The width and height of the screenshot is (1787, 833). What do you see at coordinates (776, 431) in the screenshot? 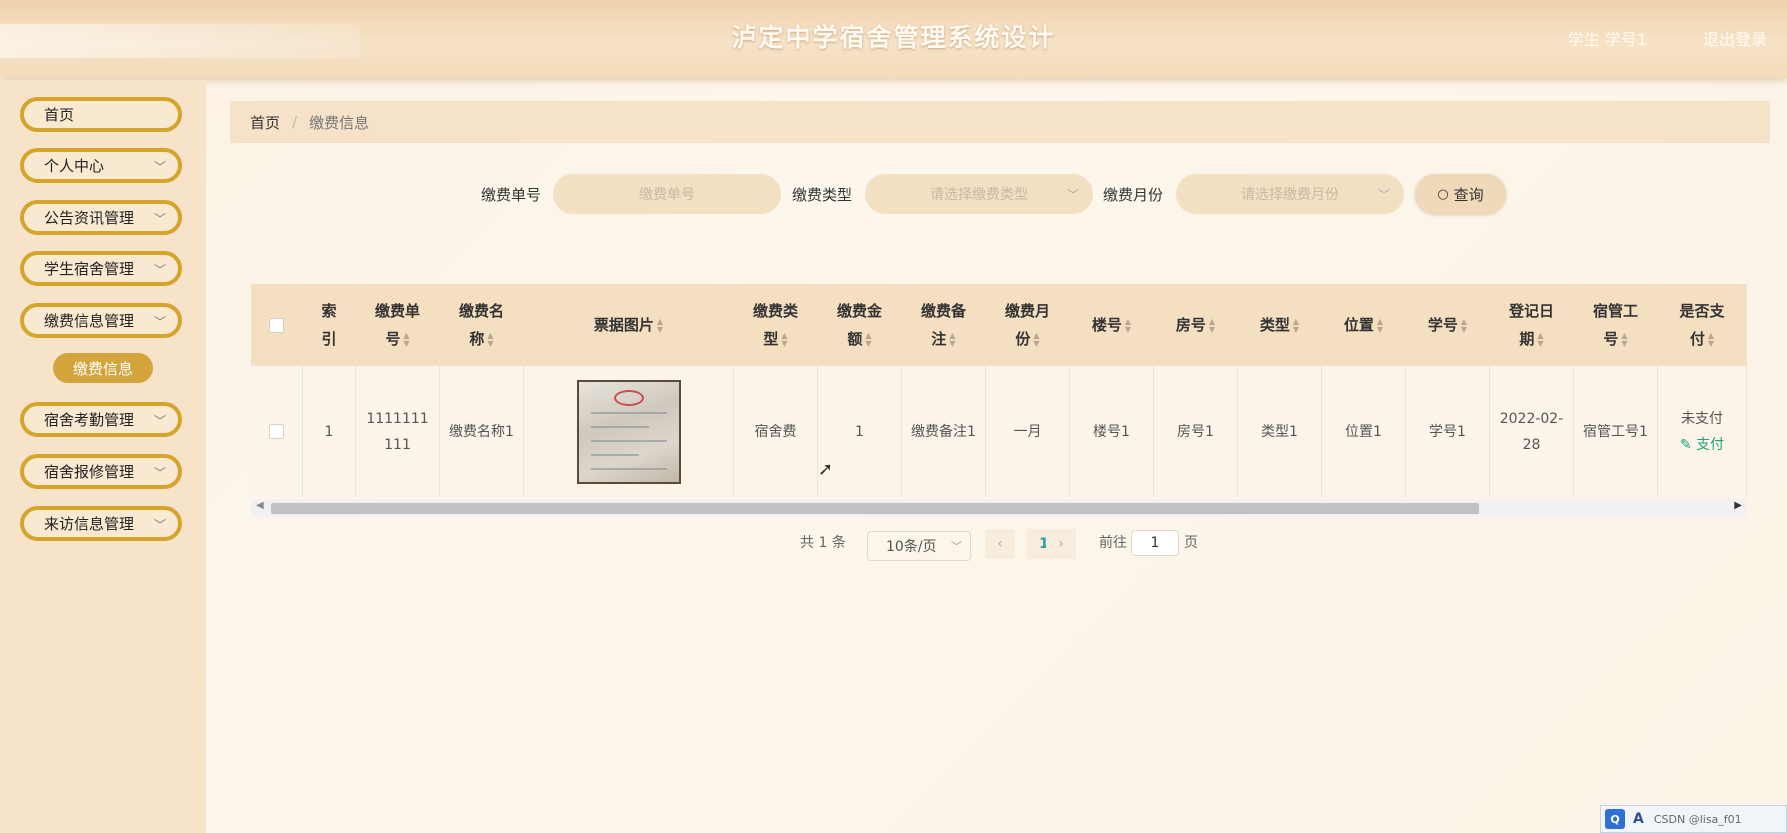
I see `cell-payment-type: 宿舍费` at bounding box center [776, 431].